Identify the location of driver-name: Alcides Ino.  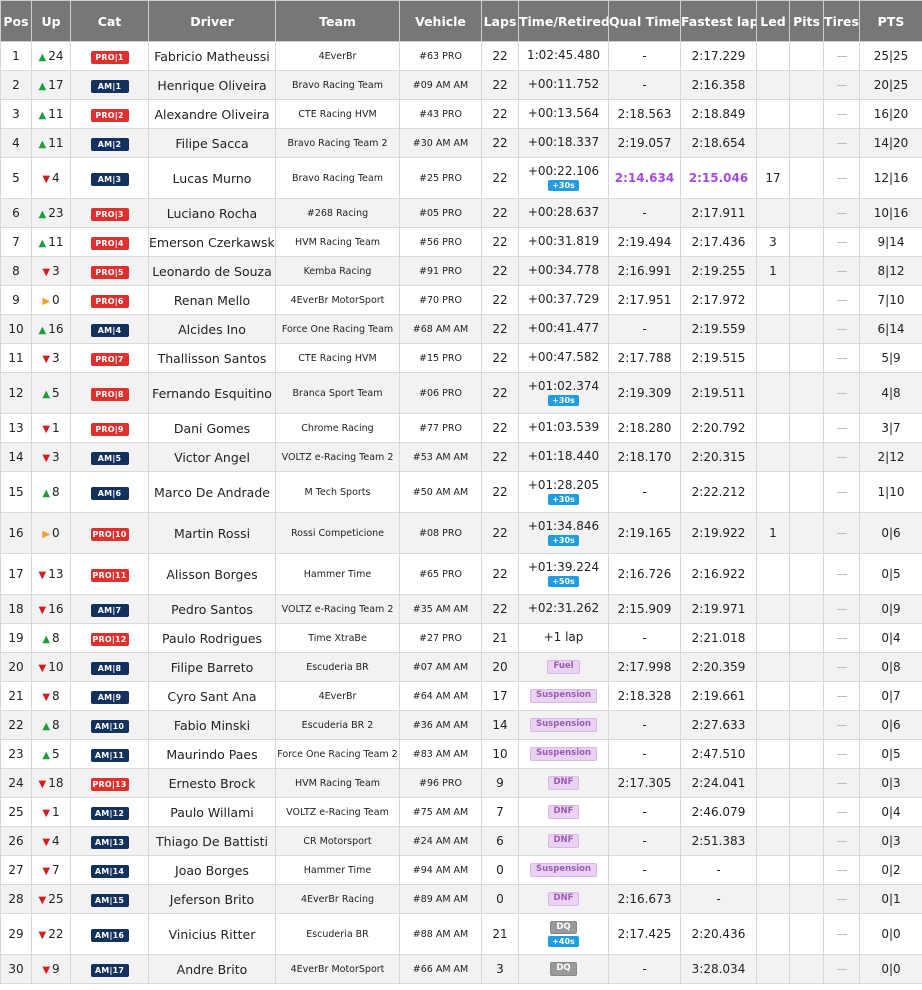
(212, 329).